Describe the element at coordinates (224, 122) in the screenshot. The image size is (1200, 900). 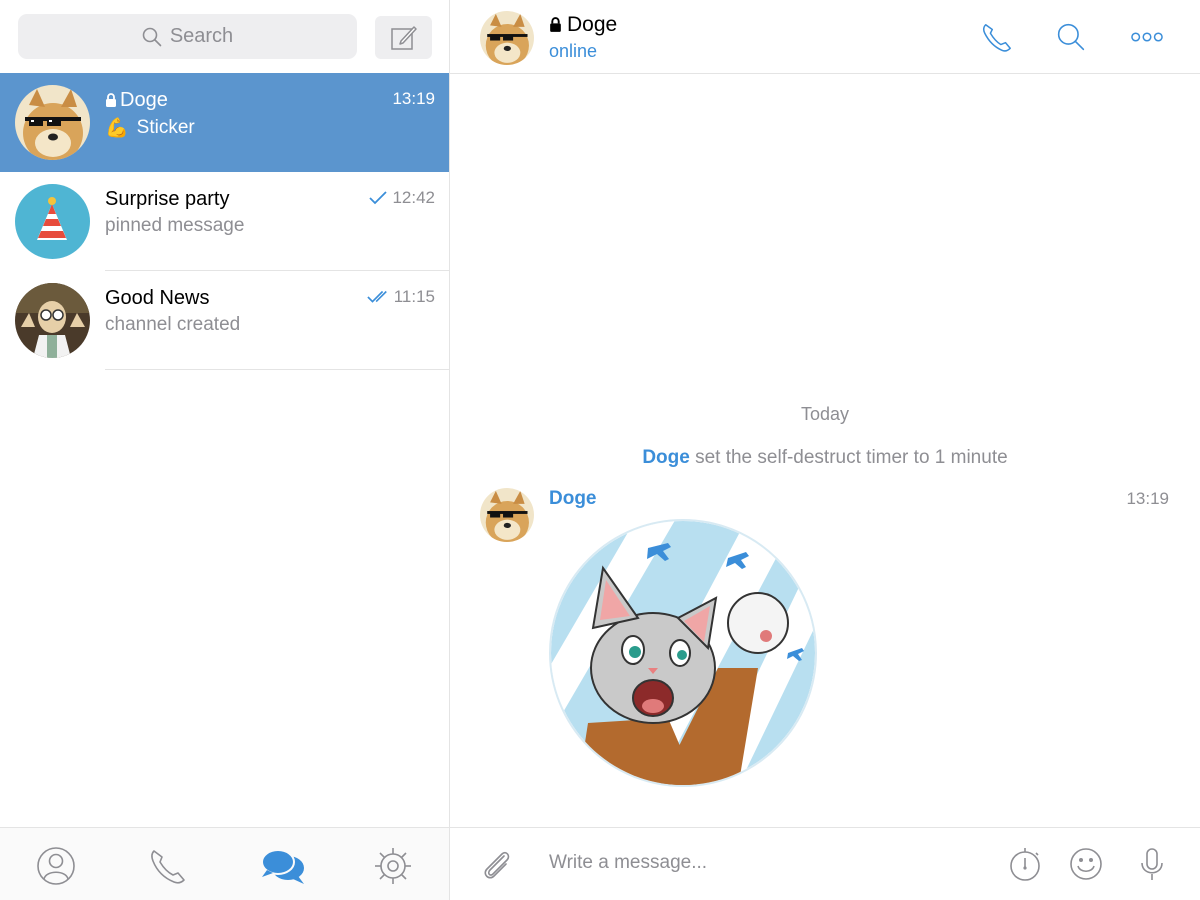
I see `chat-row-doge: Doge 💪 Sticker 13:19` at that location.